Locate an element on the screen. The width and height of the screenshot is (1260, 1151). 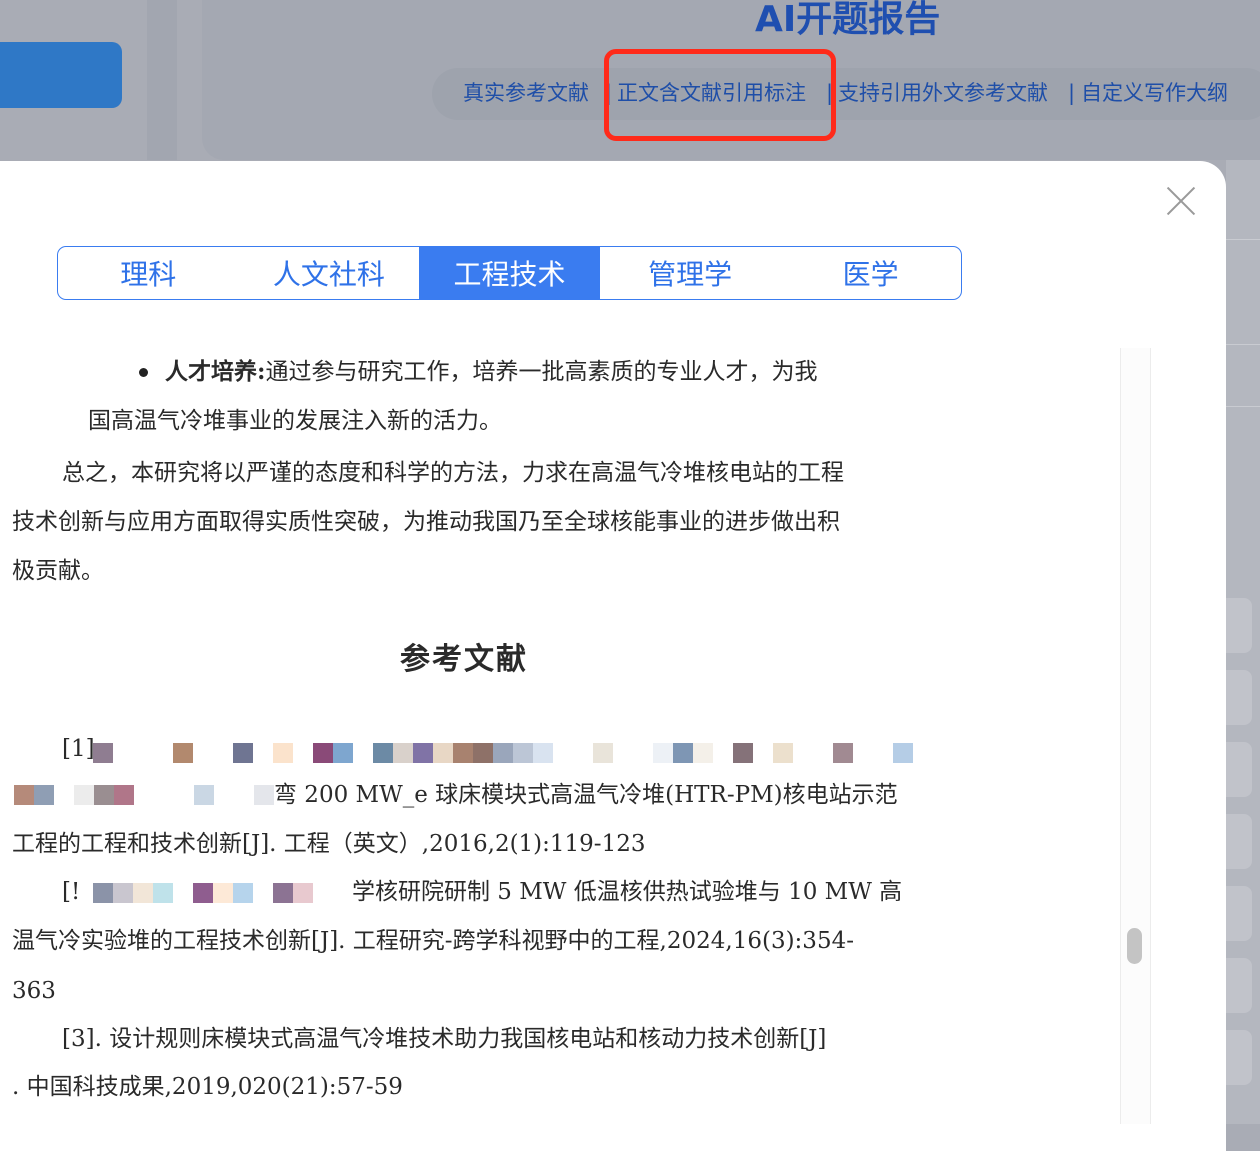
scrollbar-thumb is located at coordinates (1134, 946).